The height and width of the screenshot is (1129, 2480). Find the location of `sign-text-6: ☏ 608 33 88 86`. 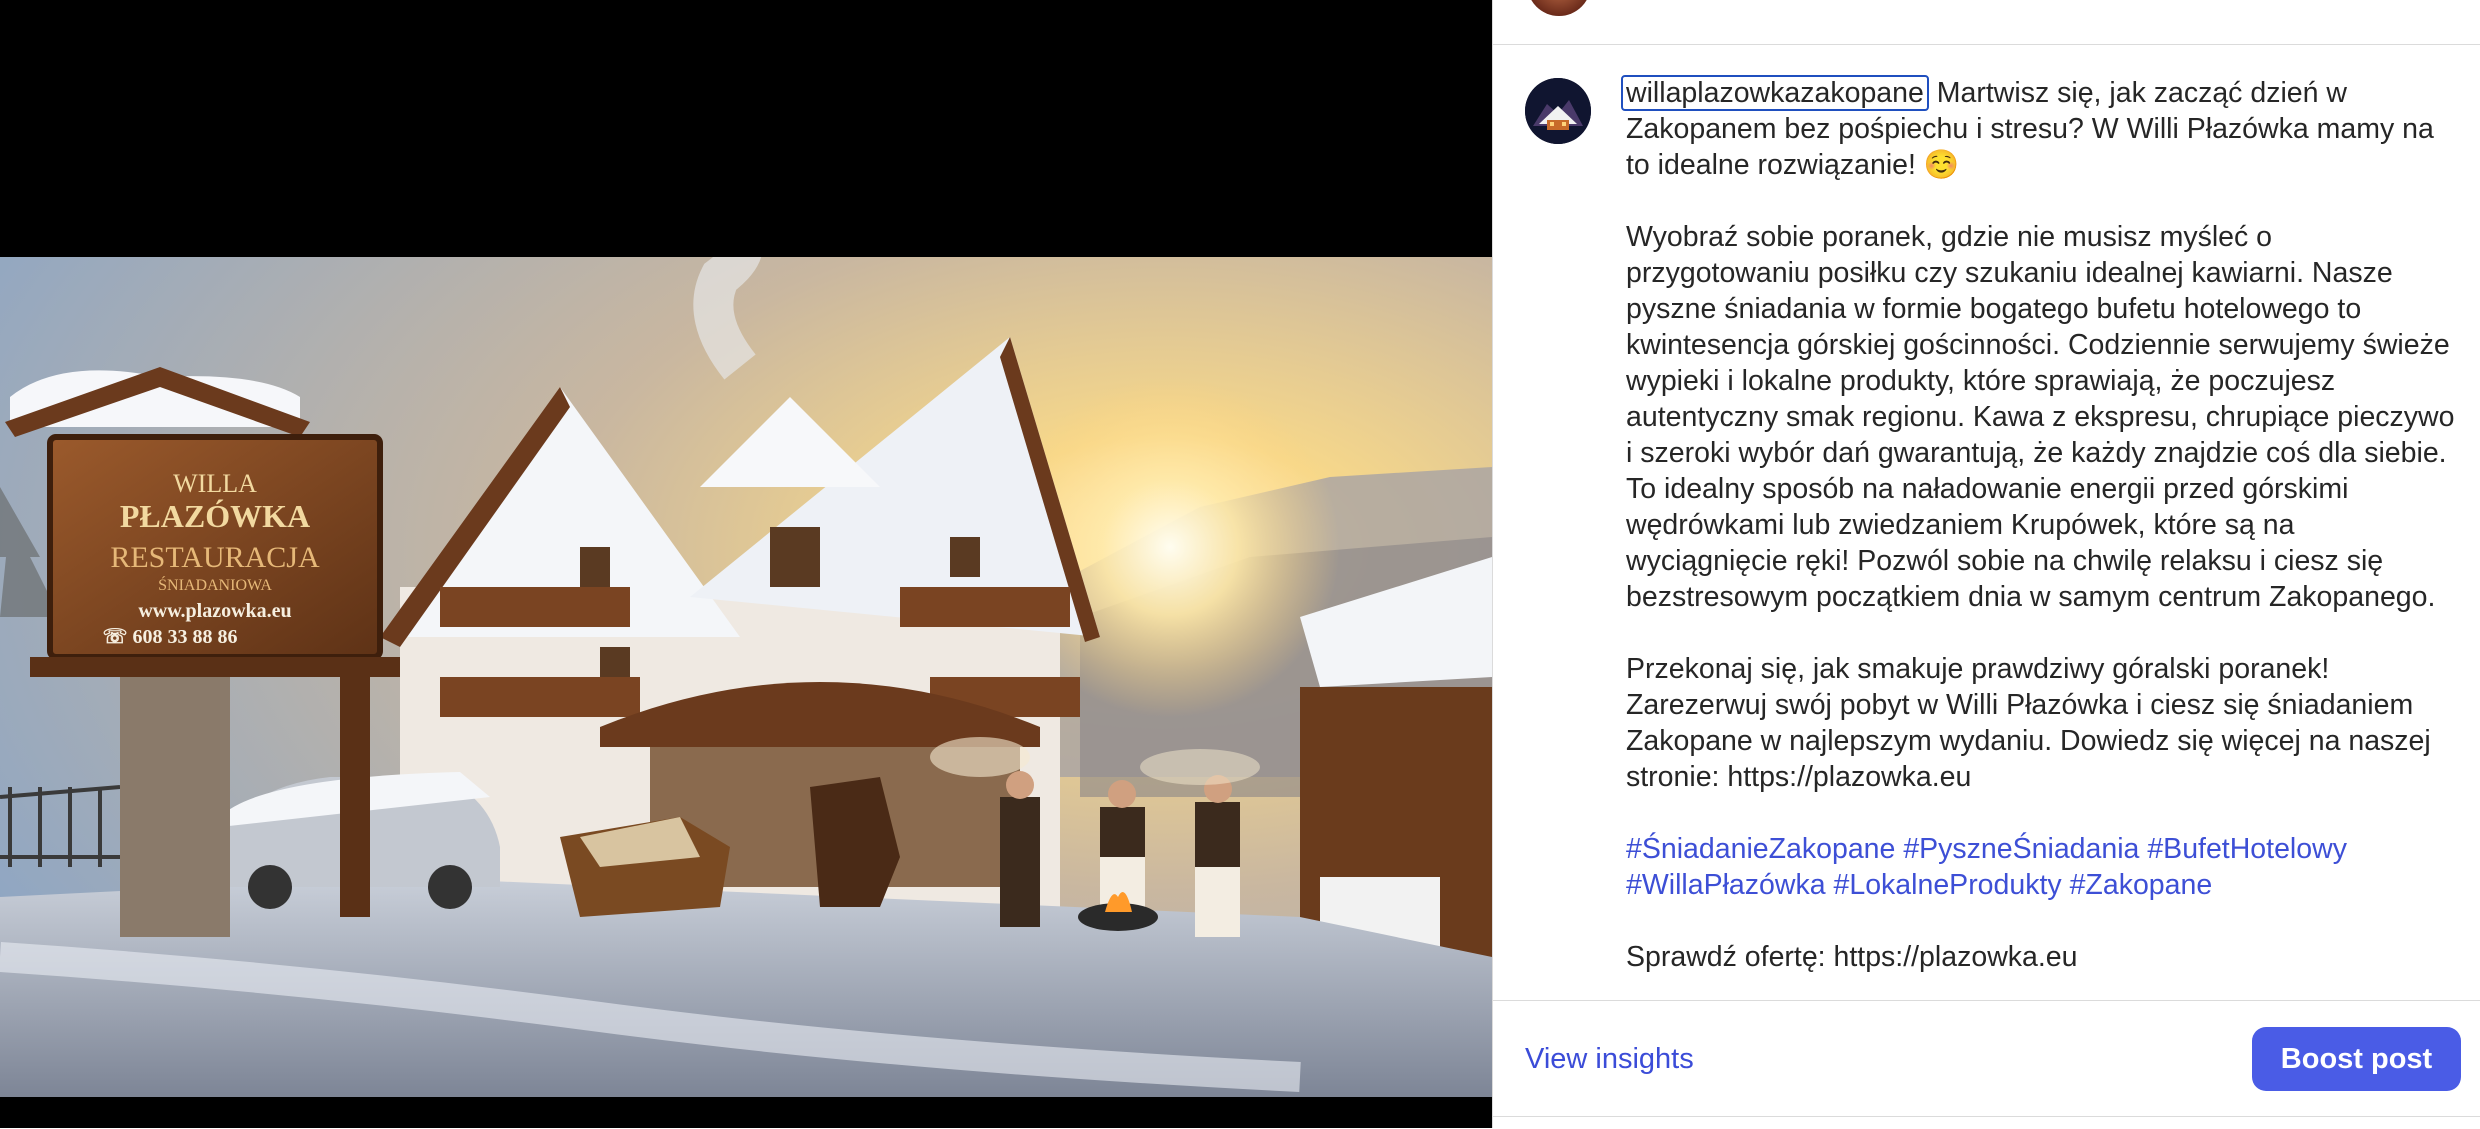

sign-text-6: ☏ 608 33 88 86 is located at coordinates (169, 637).